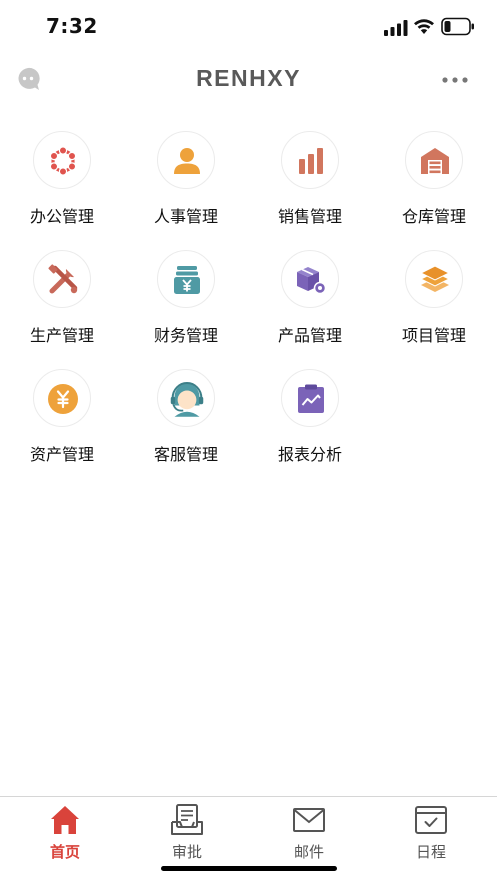  Describe the element at coordinates (186, 852) in the screenshot. I see `tab-label: 审批` at that location.